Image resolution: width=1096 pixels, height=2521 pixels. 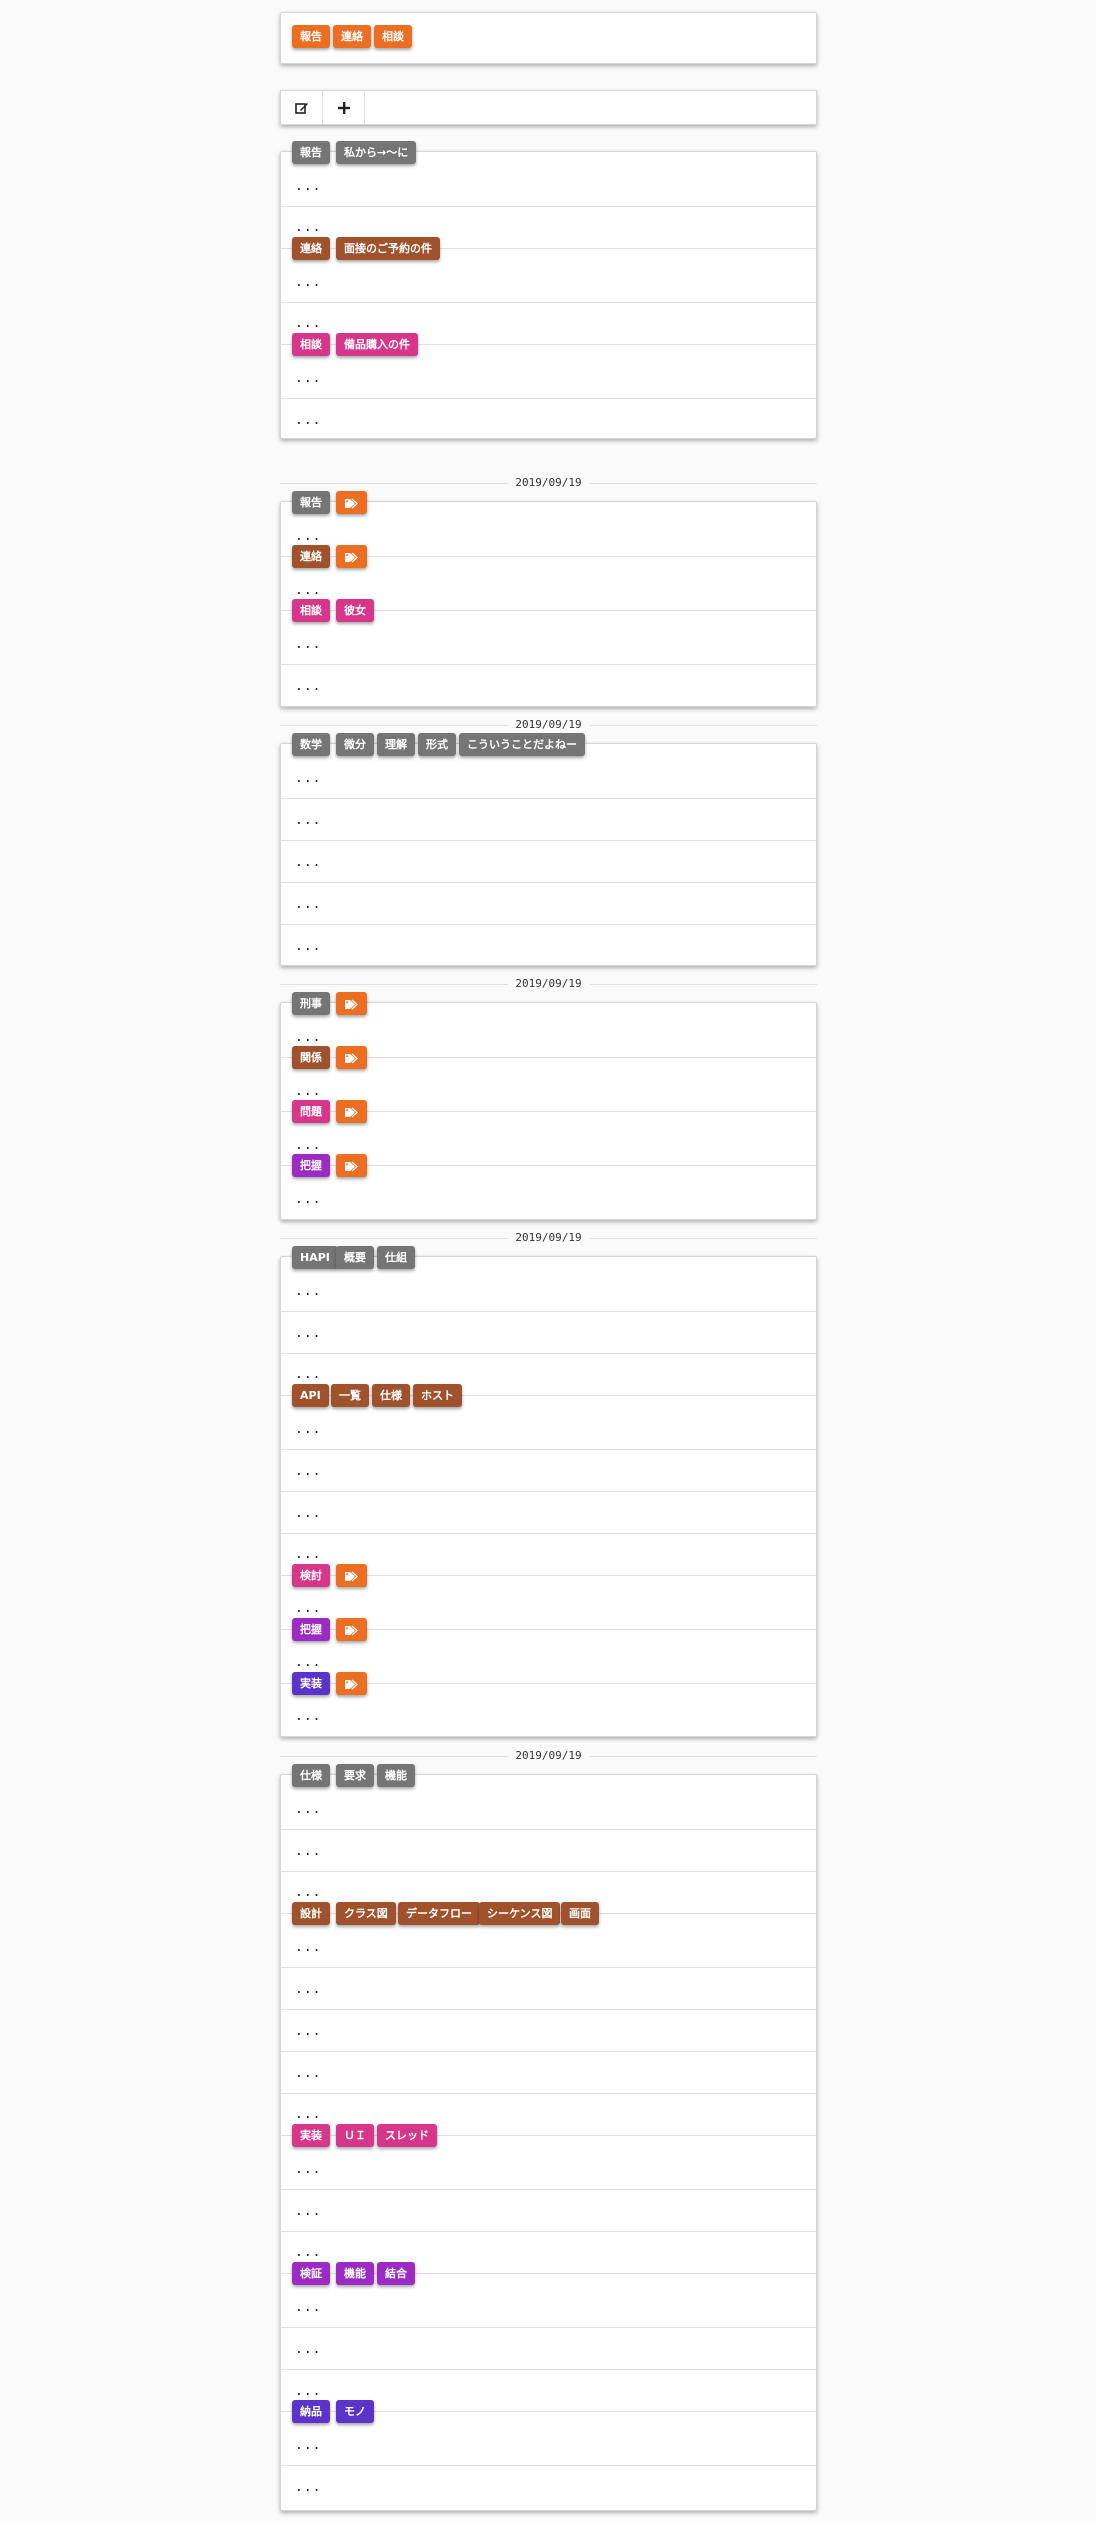 I want to click on tag-chip: 面接のご予約の件, so click(x=388, y=248).